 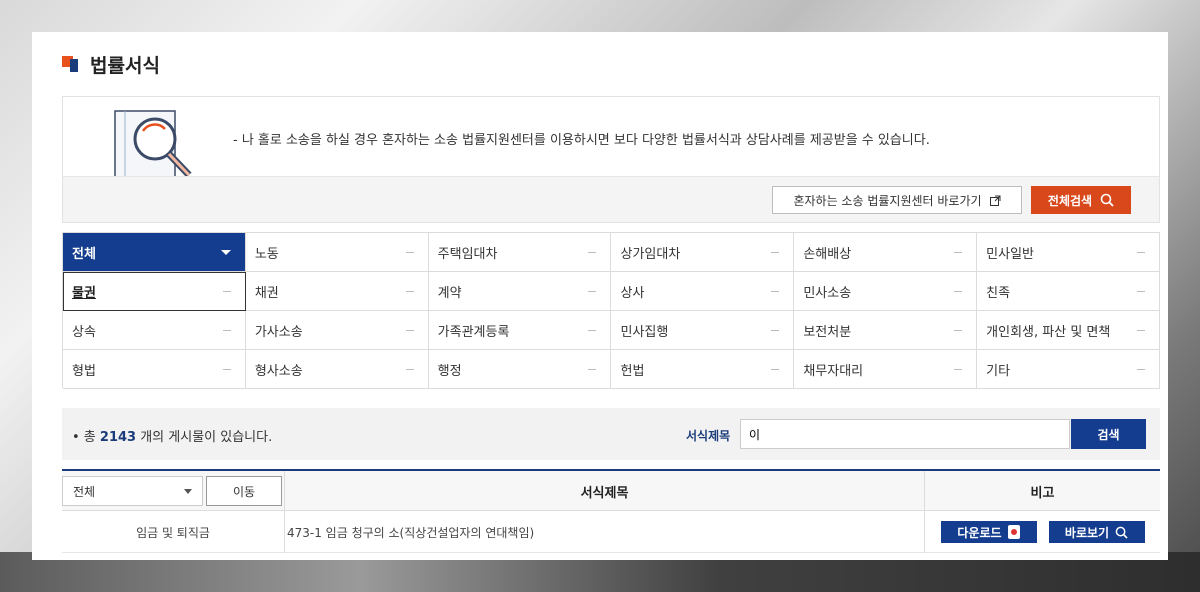 What do you see at coordinates (1108, 434) in the screenshot?
I see `search-button: 검색` at bounding box center [1108, 434].